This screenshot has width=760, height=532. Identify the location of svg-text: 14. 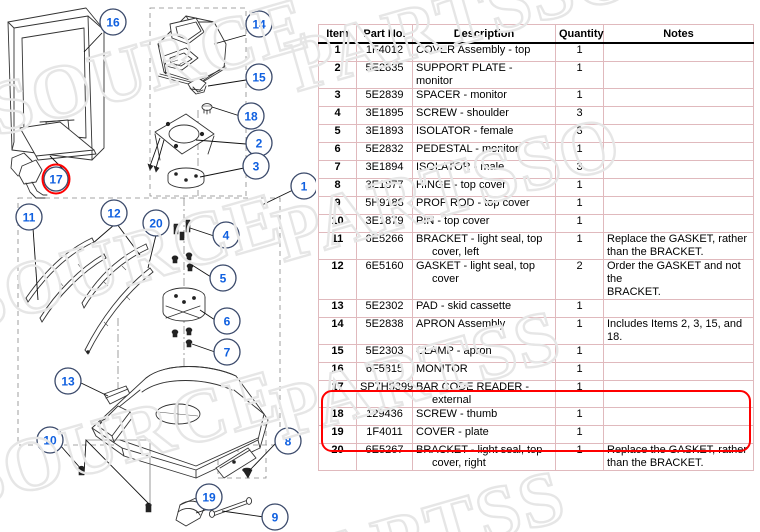
(259, 25).